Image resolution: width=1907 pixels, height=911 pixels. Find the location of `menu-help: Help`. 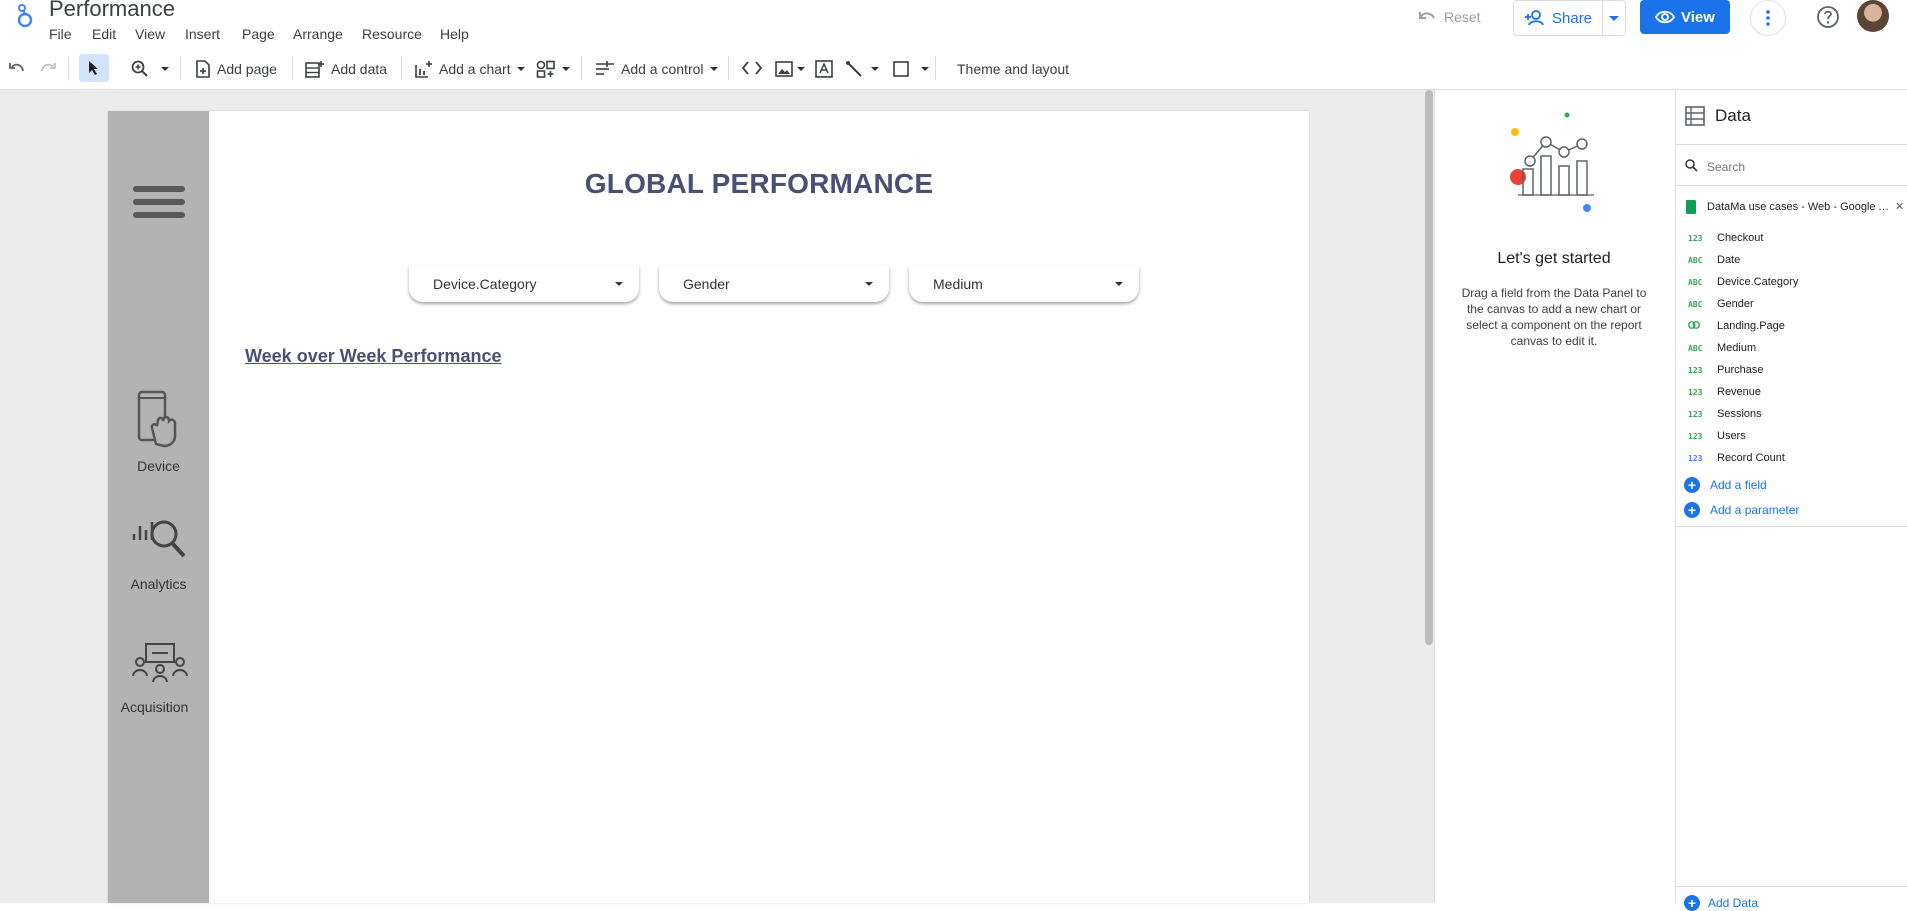

menu-help: Help is located at coordinates (454, 34).